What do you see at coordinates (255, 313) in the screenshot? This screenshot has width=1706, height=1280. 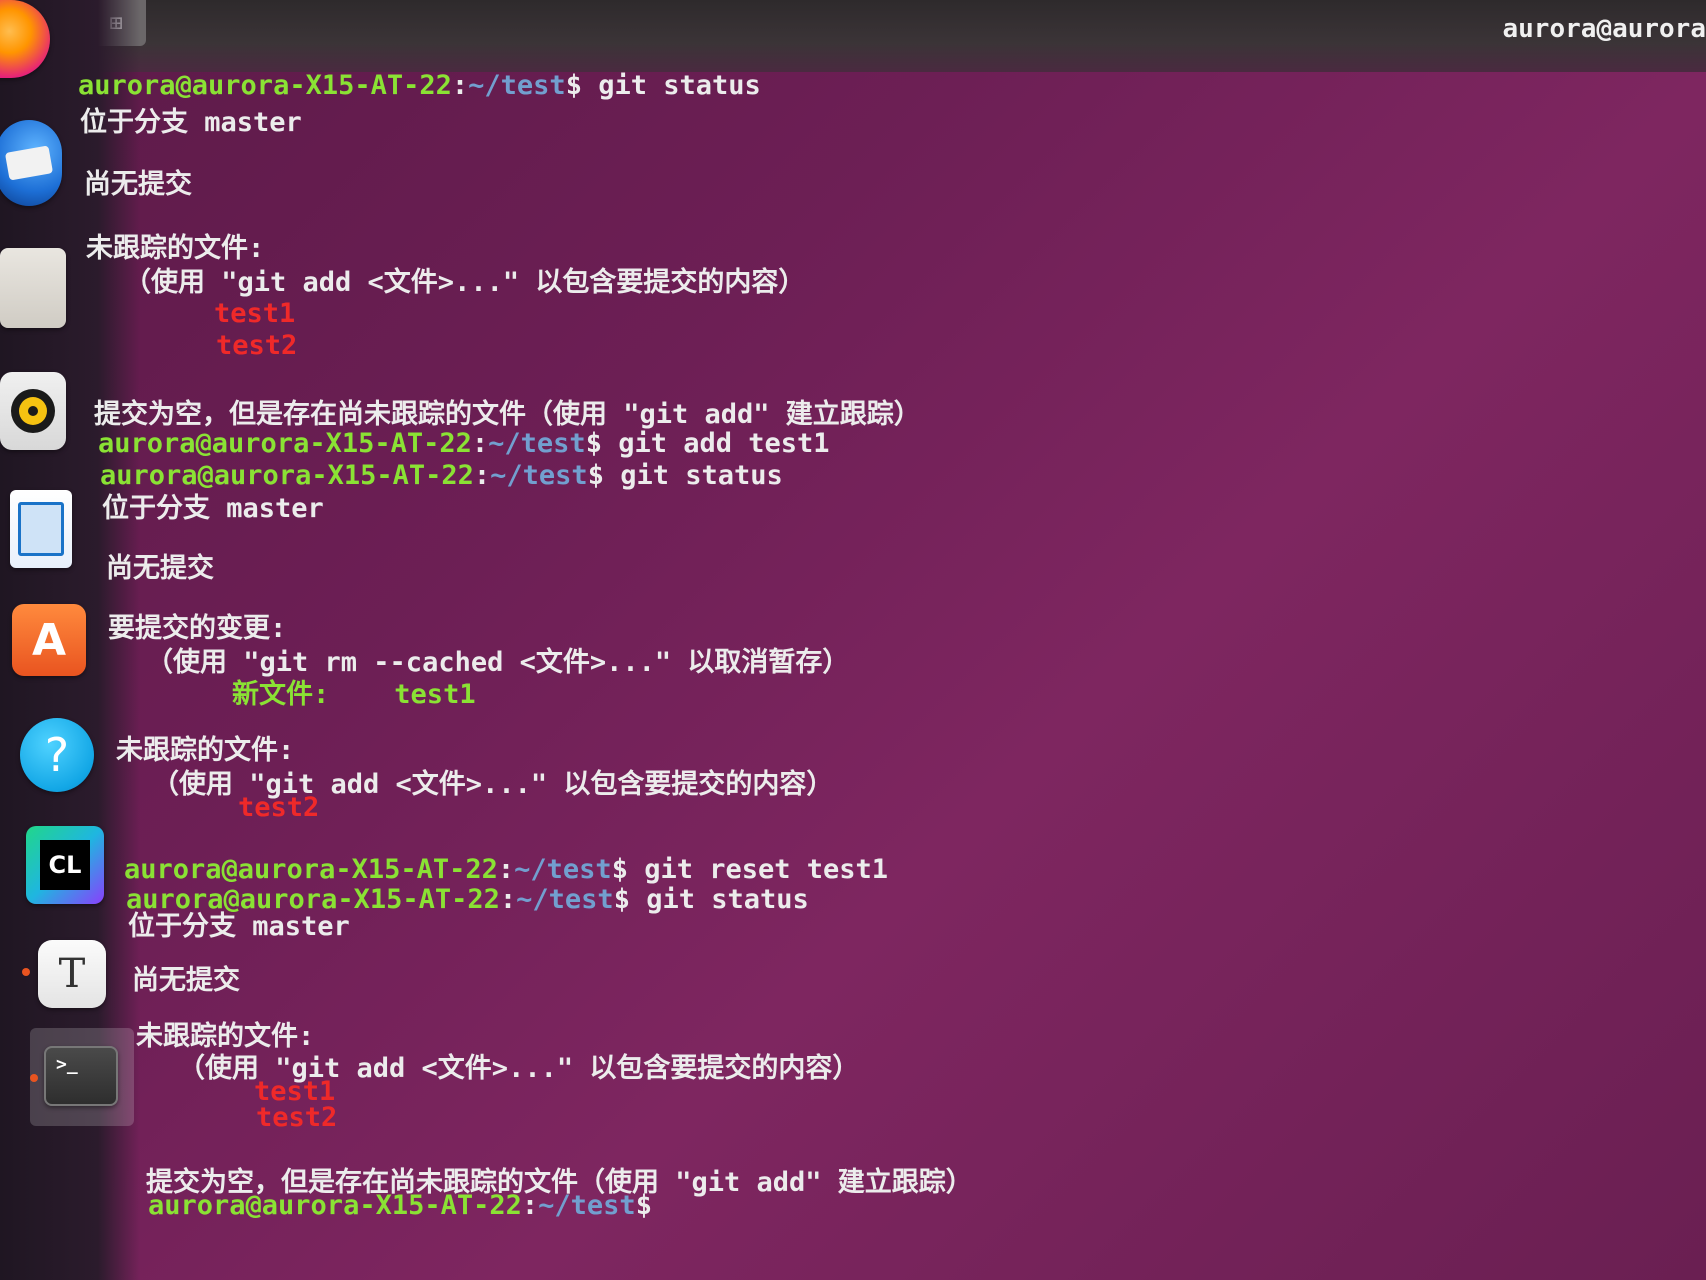 I see `untracked-file: test1` at bounding box center [255, 313].